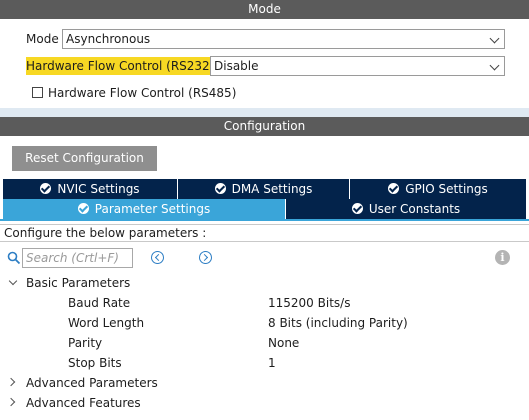 The width and height of the screenshot is (529, 420). I want to click on search-input: Search (Crtl+F), so click(77, 258).